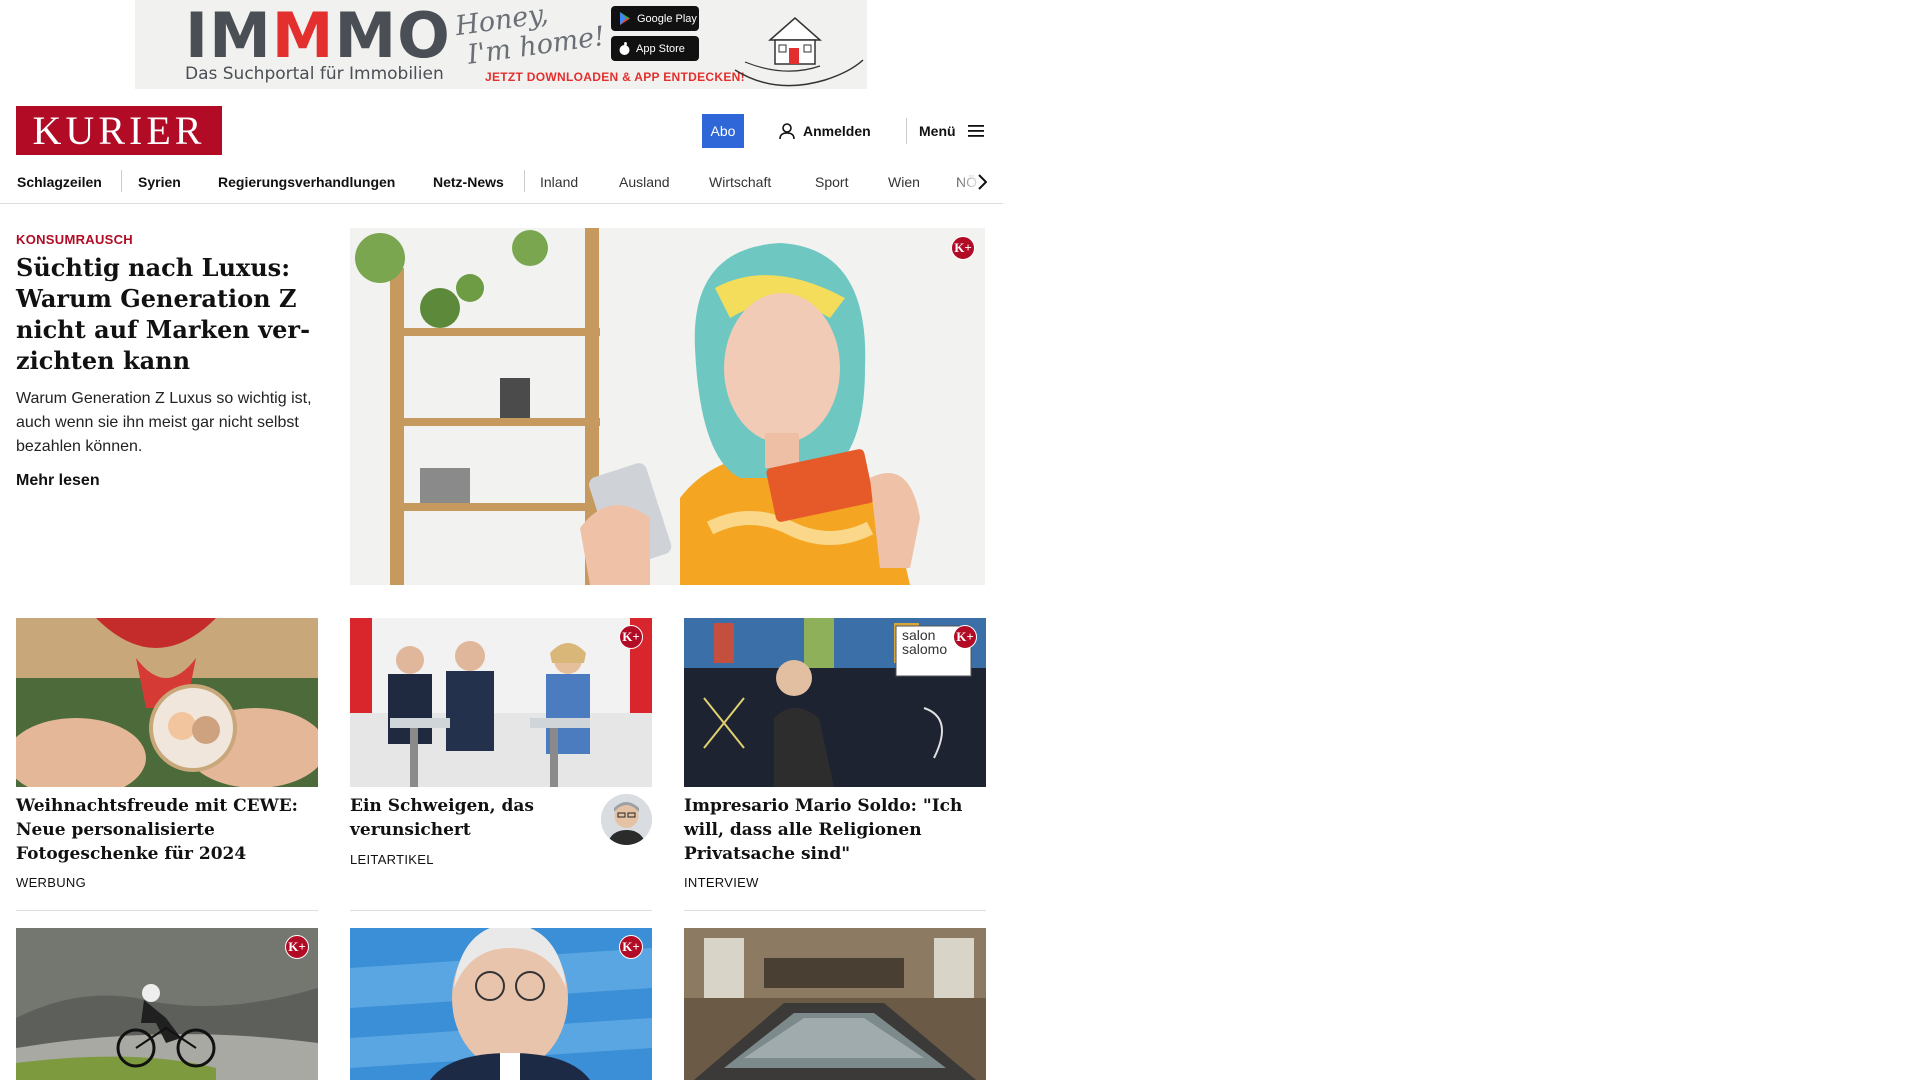 This screenshot has height=1080, width=1920. Describe the element at coordinates (58, 481) in the screenshot. I see `read-more-link: Mehr lesen` at that location.